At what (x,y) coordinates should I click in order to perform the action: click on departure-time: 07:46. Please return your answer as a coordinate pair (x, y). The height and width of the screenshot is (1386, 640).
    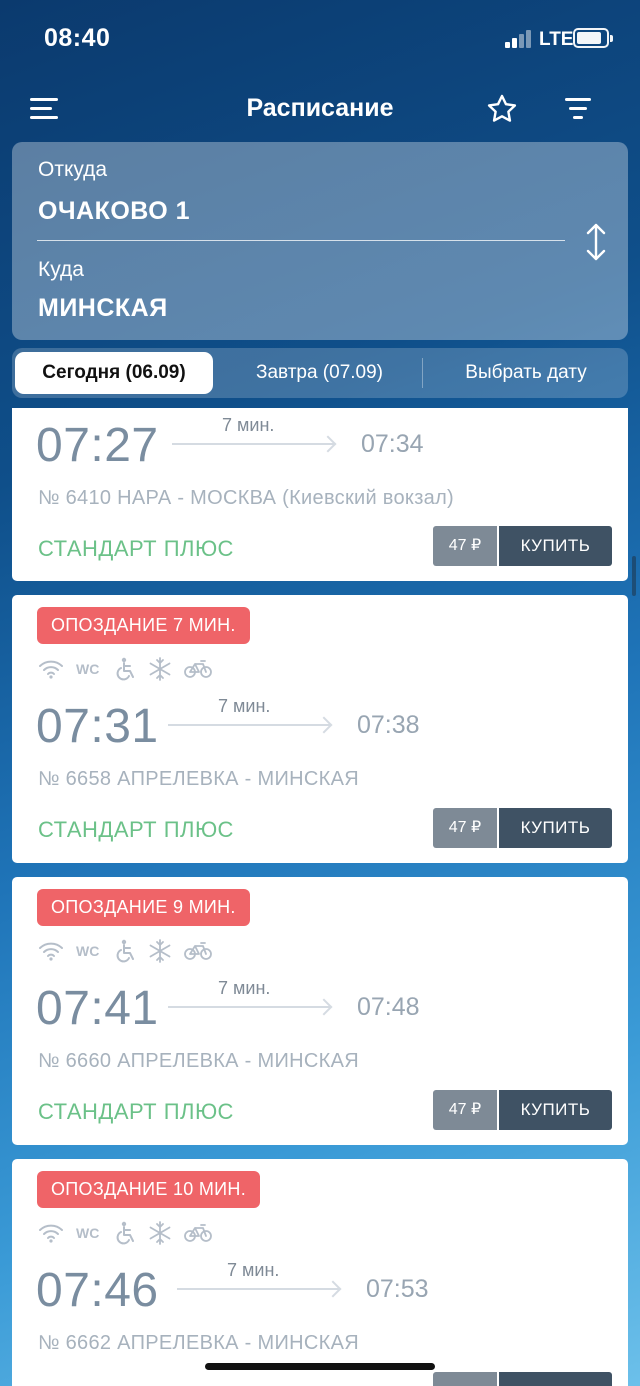
    Looking at the image, I should click on (97, 1290).